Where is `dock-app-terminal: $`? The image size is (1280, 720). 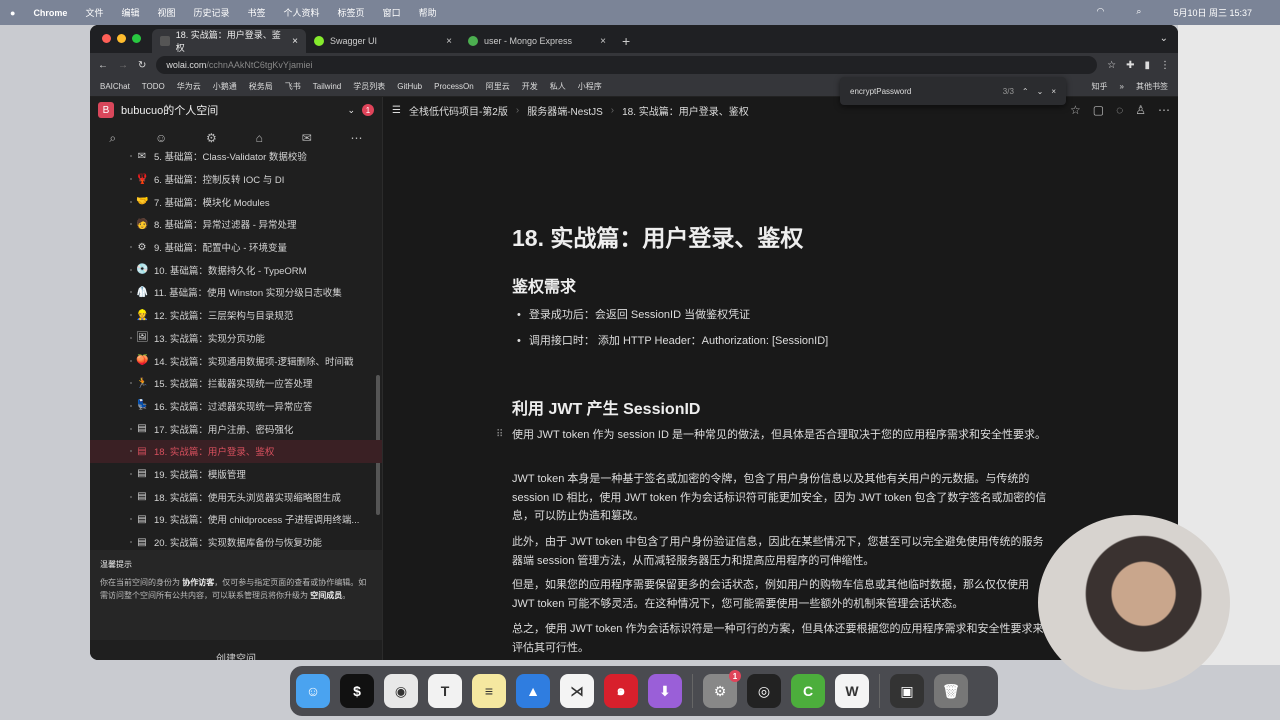 dock-app-terminal: $ is located at coordinates (357, 691).